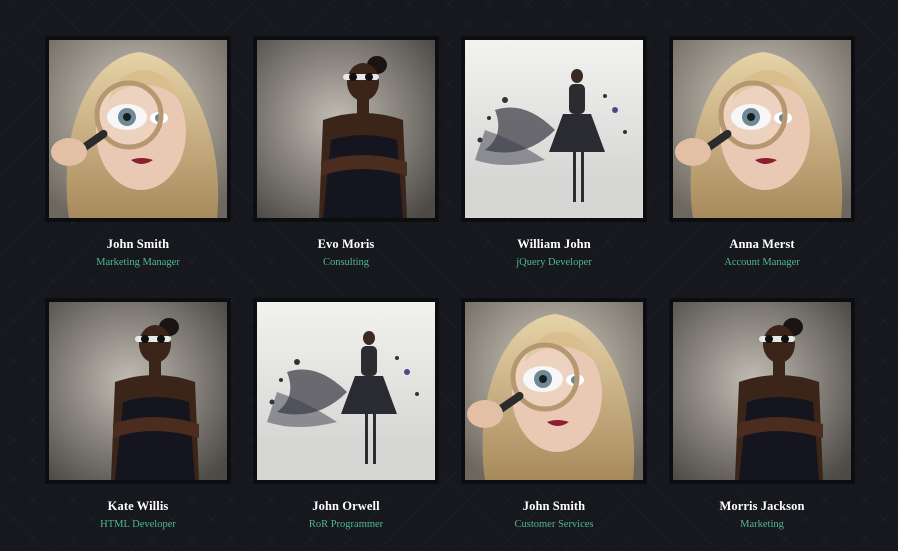  Describe the element at coordinates (762, 244) in the screenshot. I see `member-name: Anna Merst` at that location.